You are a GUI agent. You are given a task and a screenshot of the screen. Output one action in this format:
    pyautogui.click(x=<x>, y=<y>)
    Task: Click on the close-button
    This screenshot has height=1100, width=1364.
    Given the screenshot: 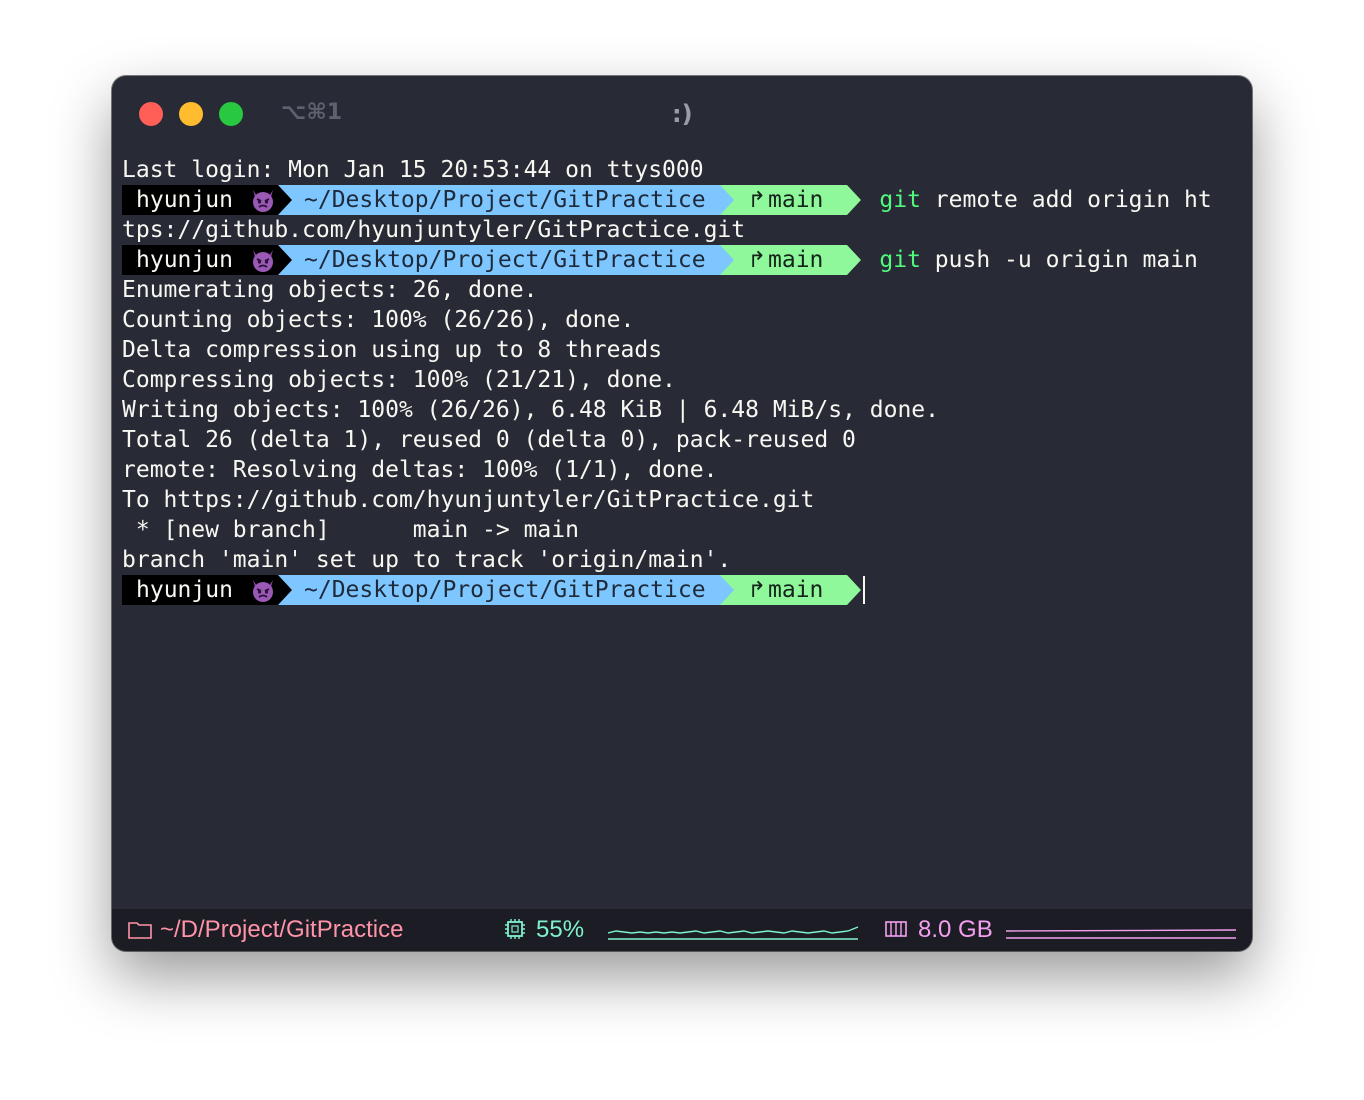 What is the action you would take?
    pyautogui.click(x=151, y=114)
    